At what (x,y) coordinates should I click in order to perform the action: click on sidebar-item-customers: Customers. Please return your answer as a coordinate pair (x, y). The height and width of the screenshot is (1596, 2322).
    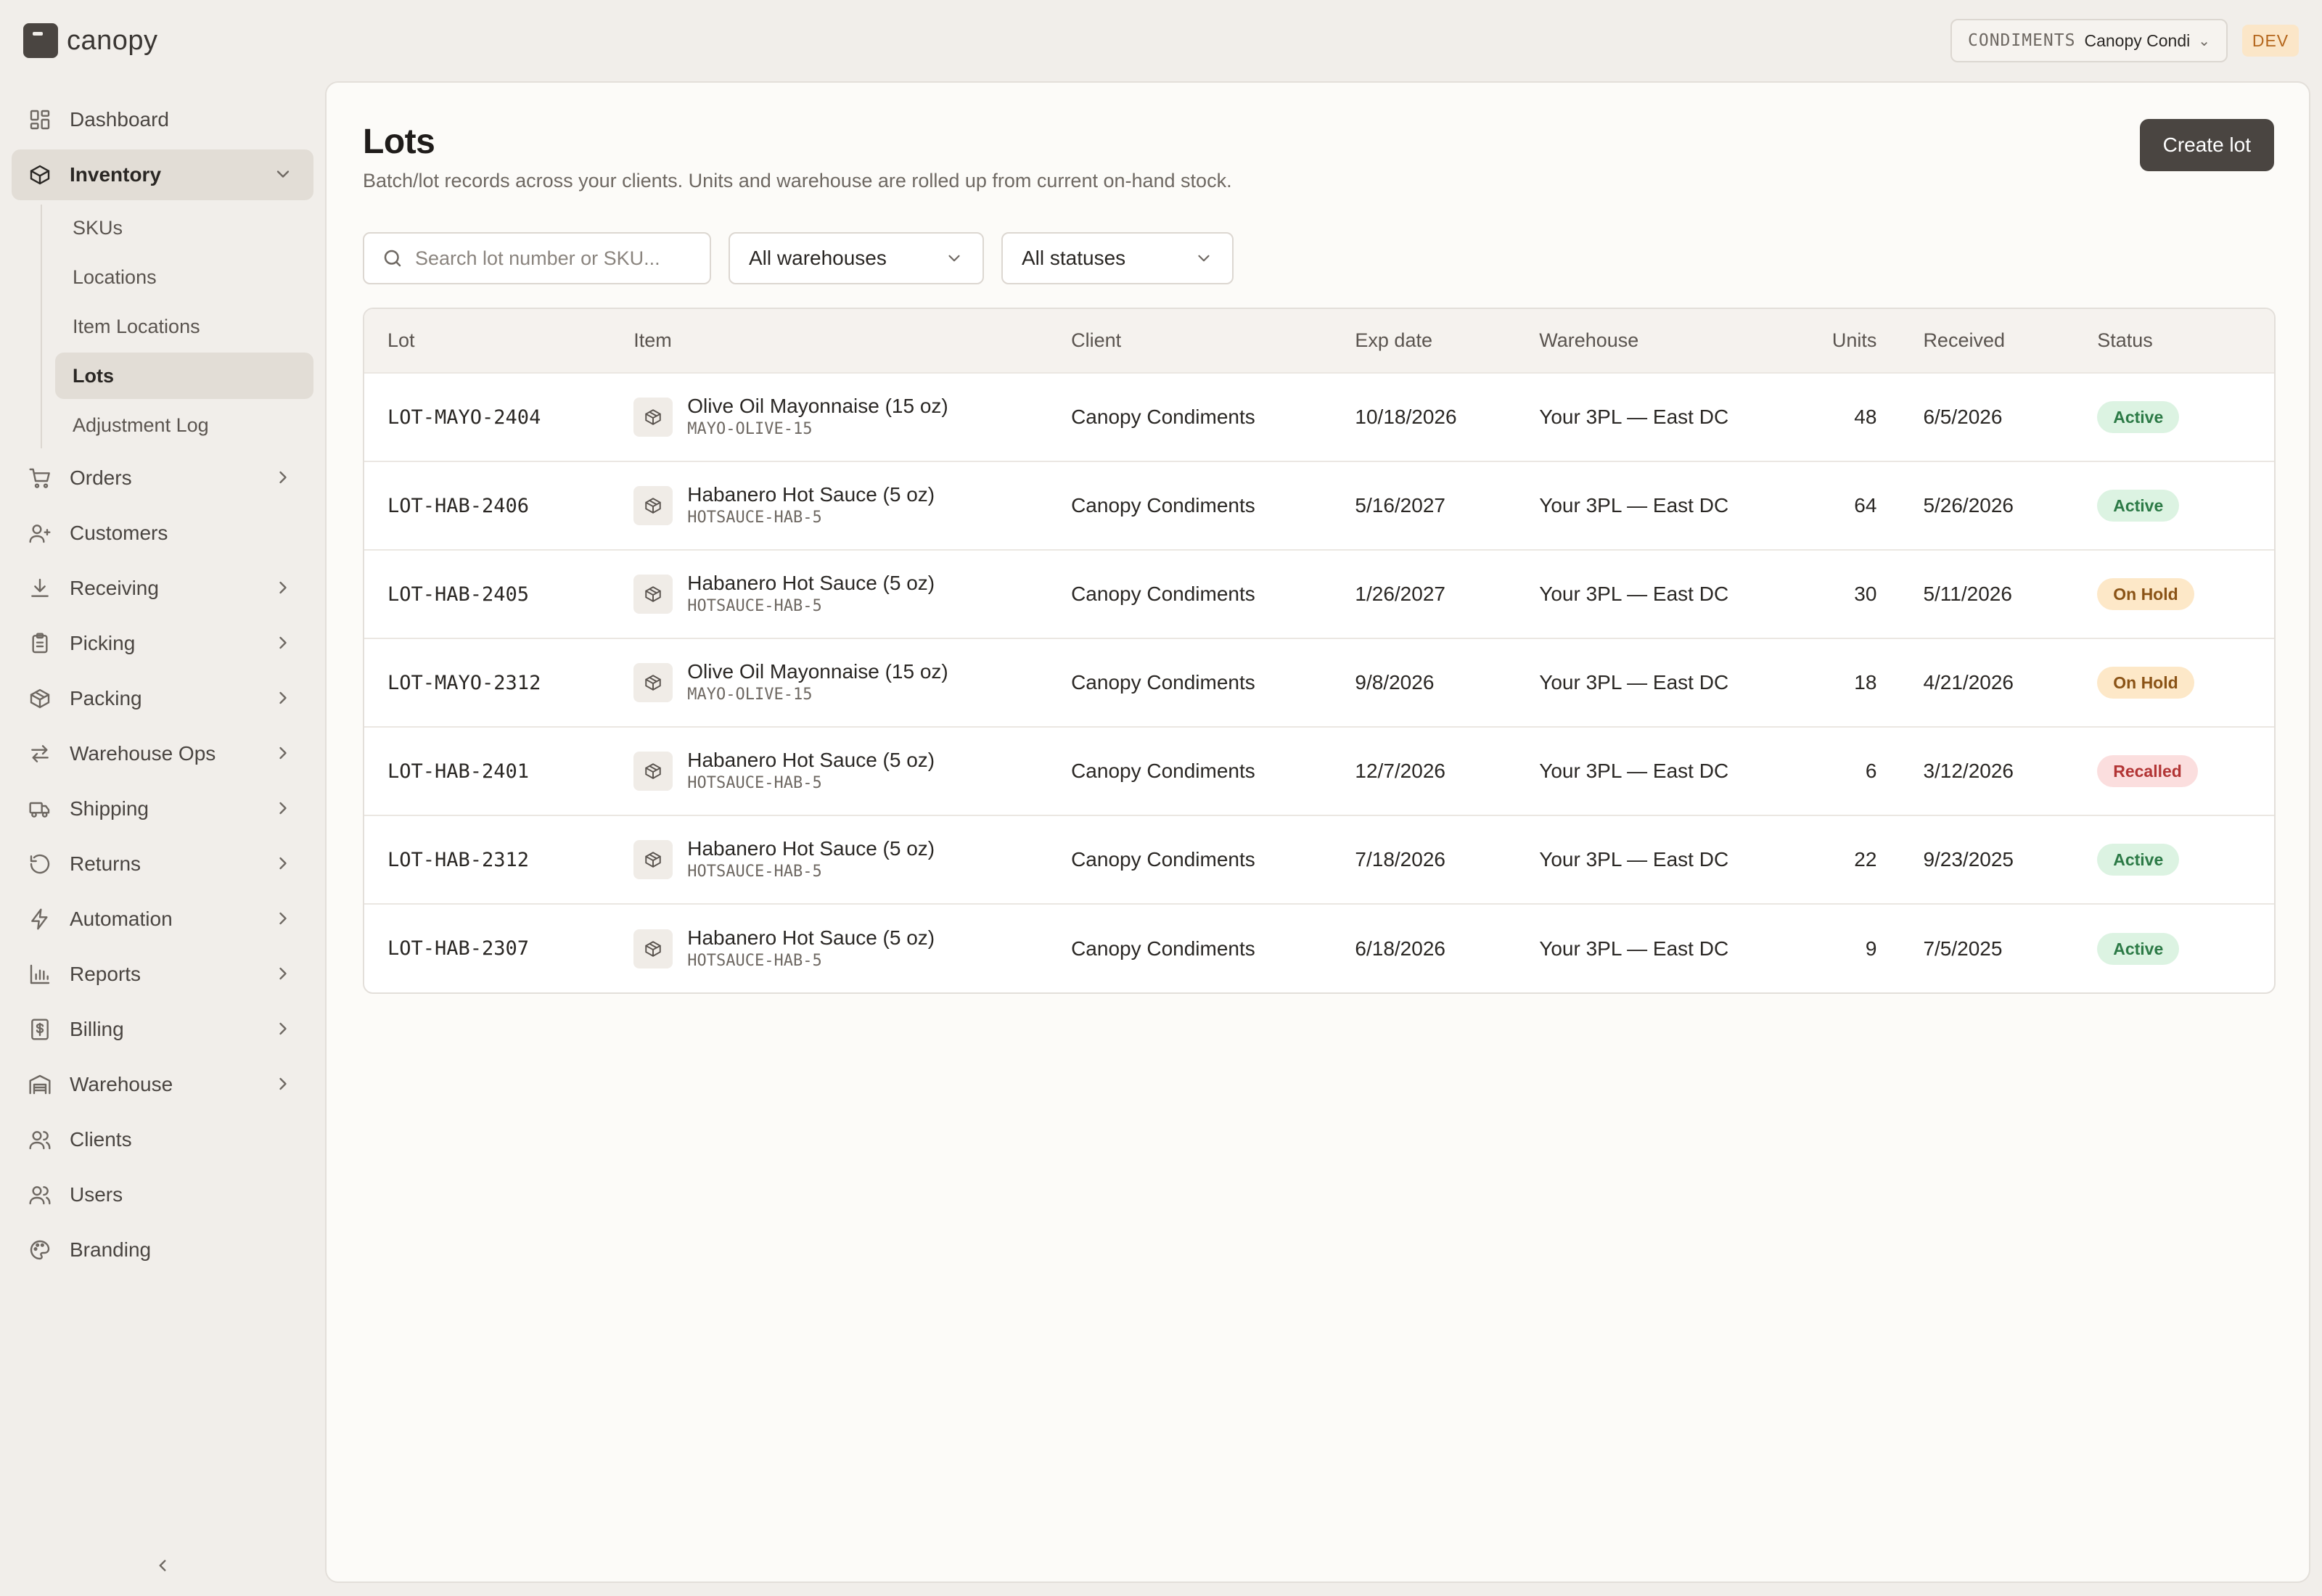
    Looking at the image, I should click on (162, 533).